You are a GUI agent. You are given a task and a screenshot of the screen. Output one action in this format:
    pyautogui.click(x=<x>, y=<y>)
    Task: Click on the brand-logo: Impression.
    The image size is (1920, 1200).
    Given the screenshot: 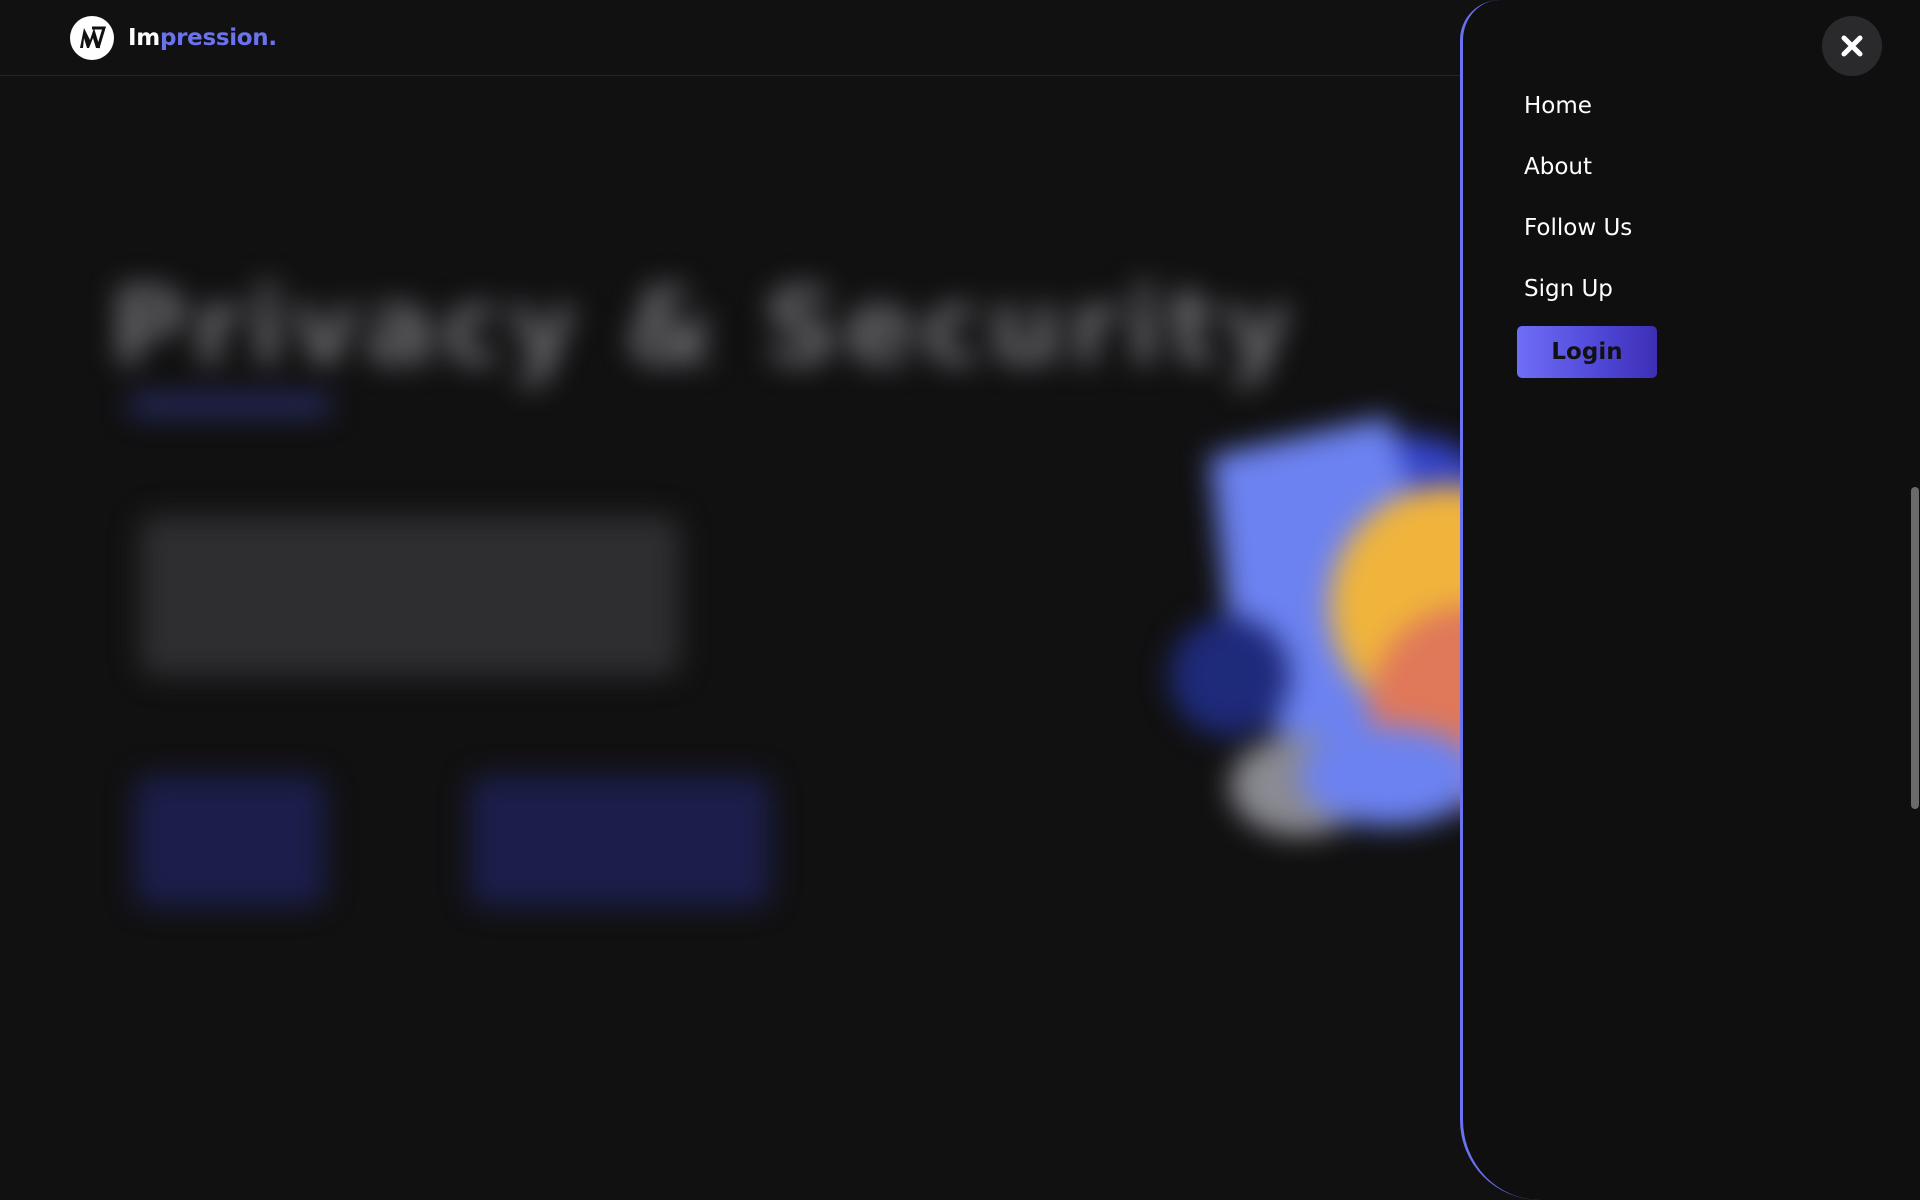 What is the action you would take?
    pyautogui.click(x=173, y=38)
    